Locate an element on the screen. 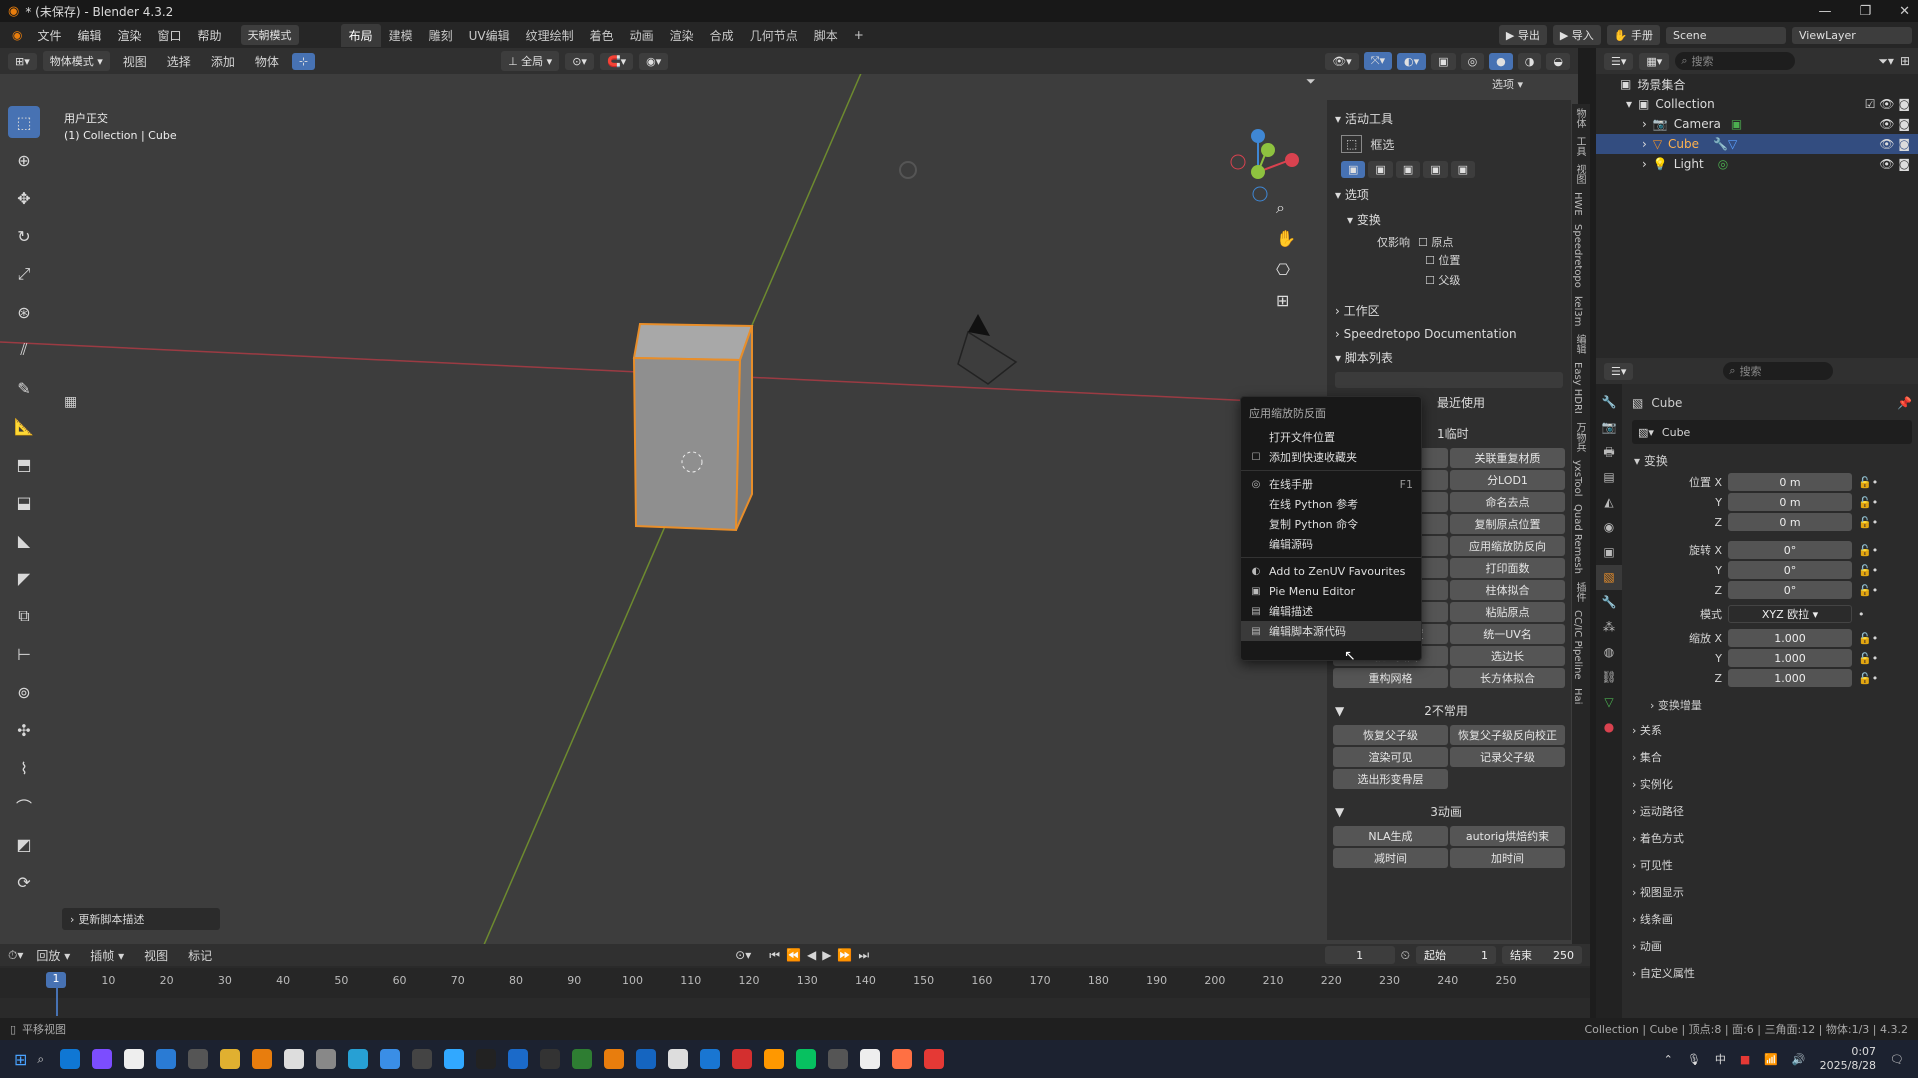 This screenshot has height=1078, width=1918. panel-viewport-display: › 视图显示 is located at coordinates (1772, 892).